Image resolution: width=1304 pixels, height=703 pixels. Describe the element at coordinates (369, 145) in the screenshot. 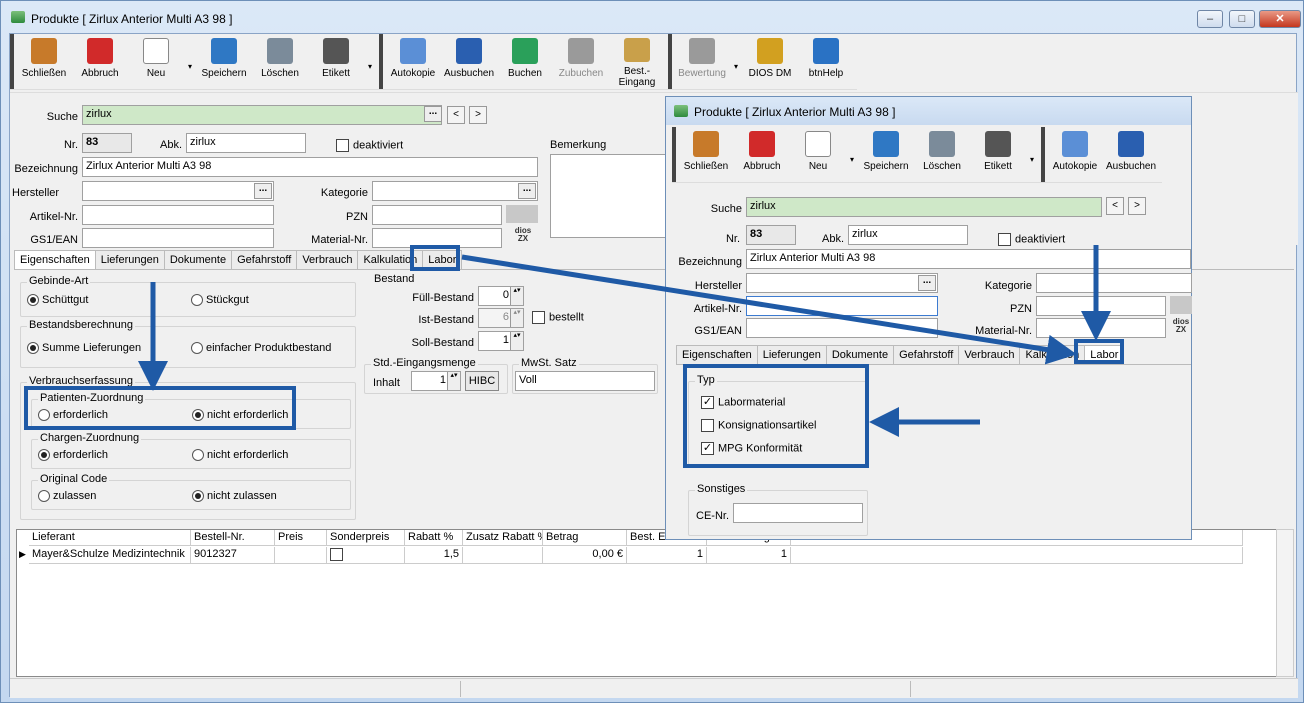

I see `deaktiviert-checkbox: deaktiviert` at that location.